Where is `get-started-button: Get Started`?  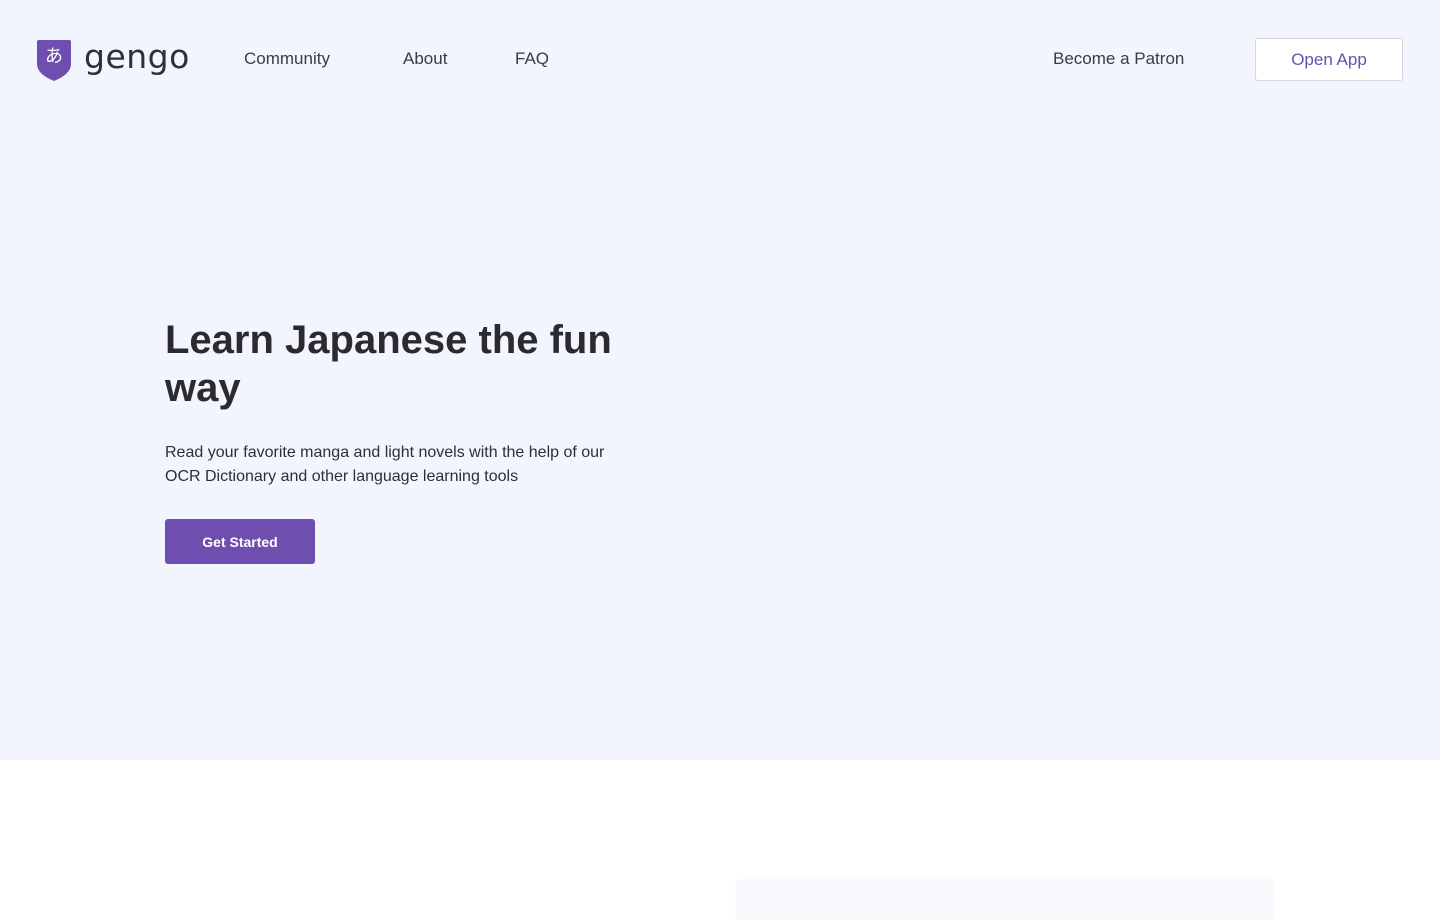 get-started-button: Get Started is located at coordinates (240, 541).